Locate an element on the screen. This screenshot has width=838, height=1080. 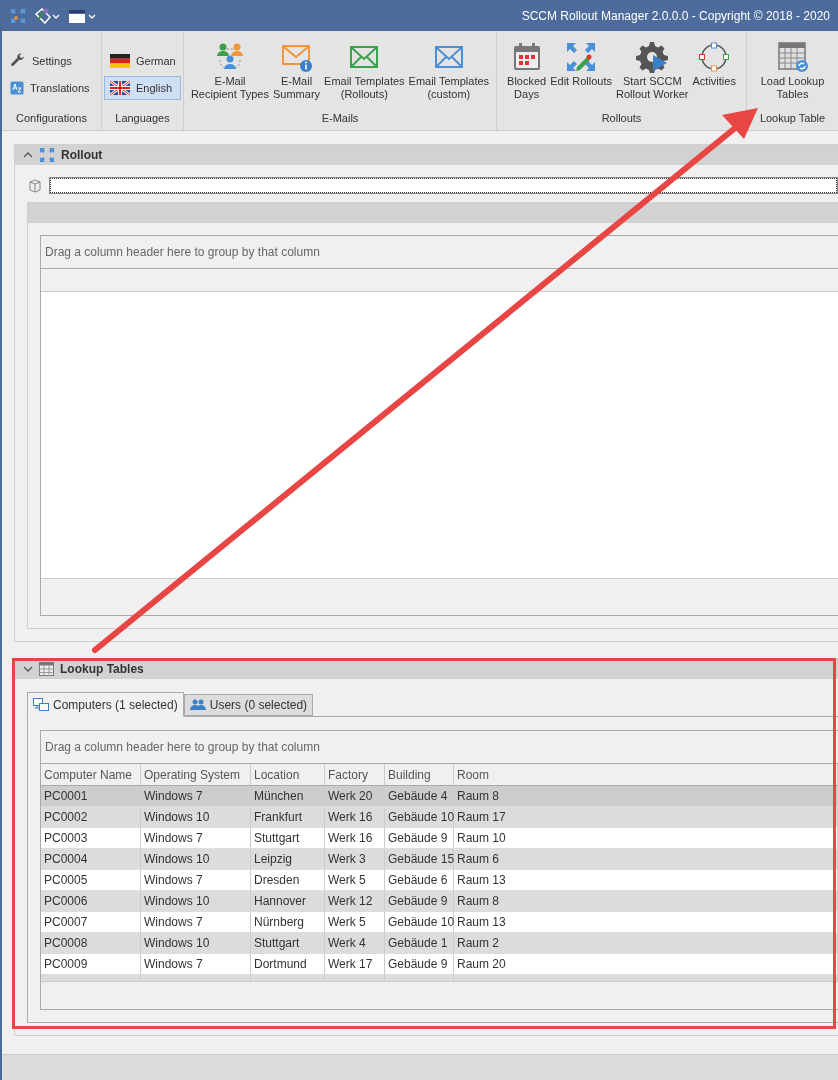
table-row: PC0001 Windows 7 München Werk 20 Gebäude 4 Raum 8 is located at coordinates (439, 796).